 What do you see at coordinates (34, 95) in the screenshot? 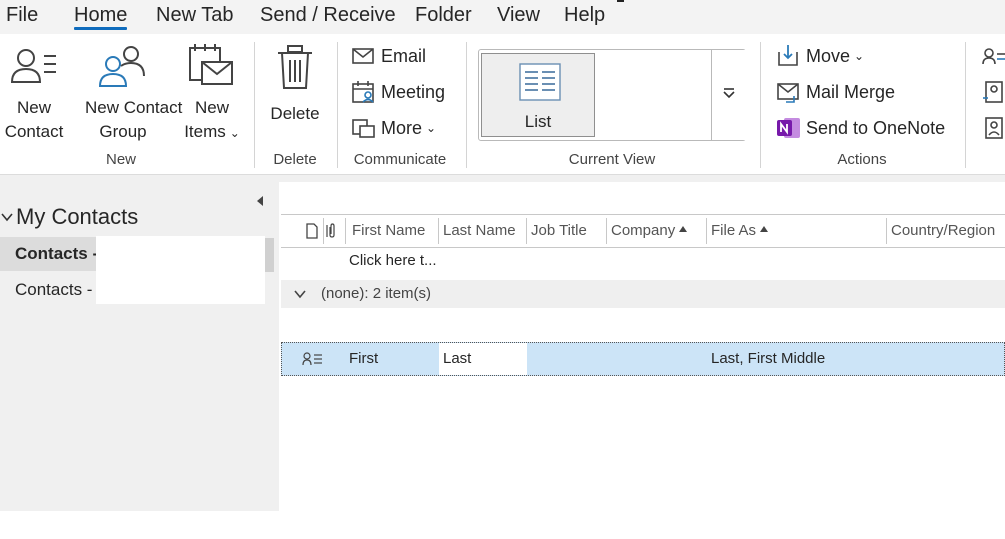
I see `new-contact-button: New Contact` at bounding box center [34, 95].